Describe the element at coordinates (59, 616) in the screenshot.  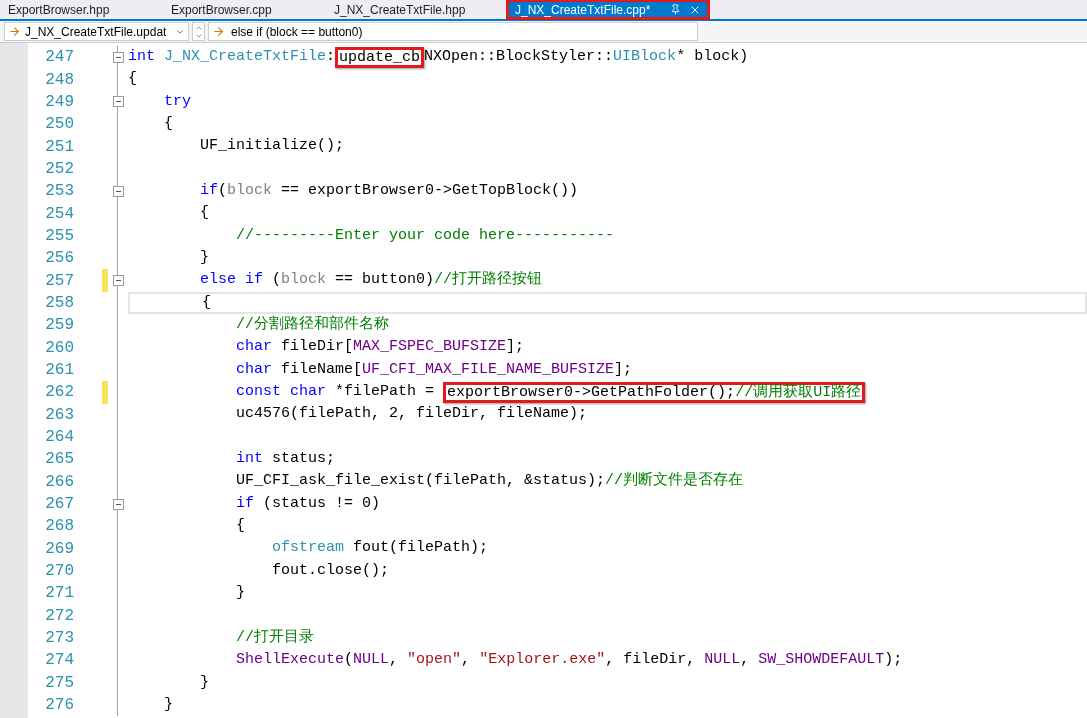
I see `line-number: 272` at that location.